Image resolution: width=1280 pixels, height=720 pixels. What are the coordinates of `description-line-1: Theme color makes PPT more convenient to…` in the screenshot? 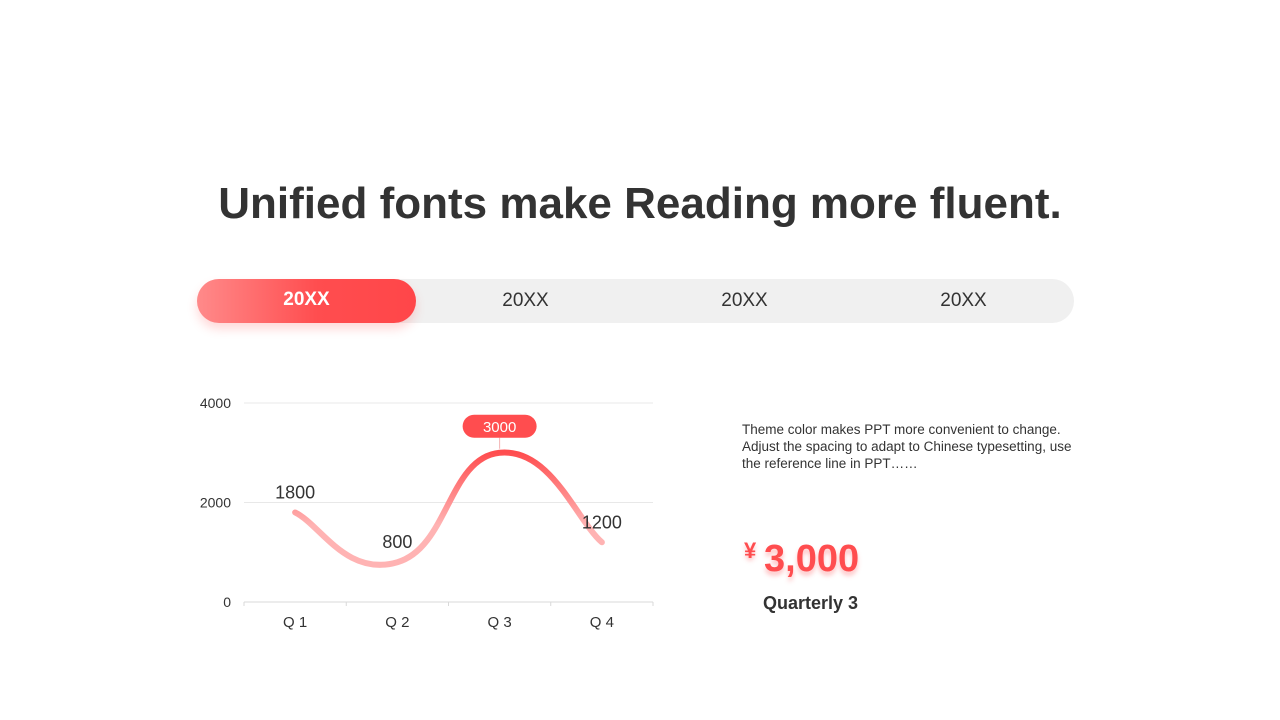 It's located at (901, 429).